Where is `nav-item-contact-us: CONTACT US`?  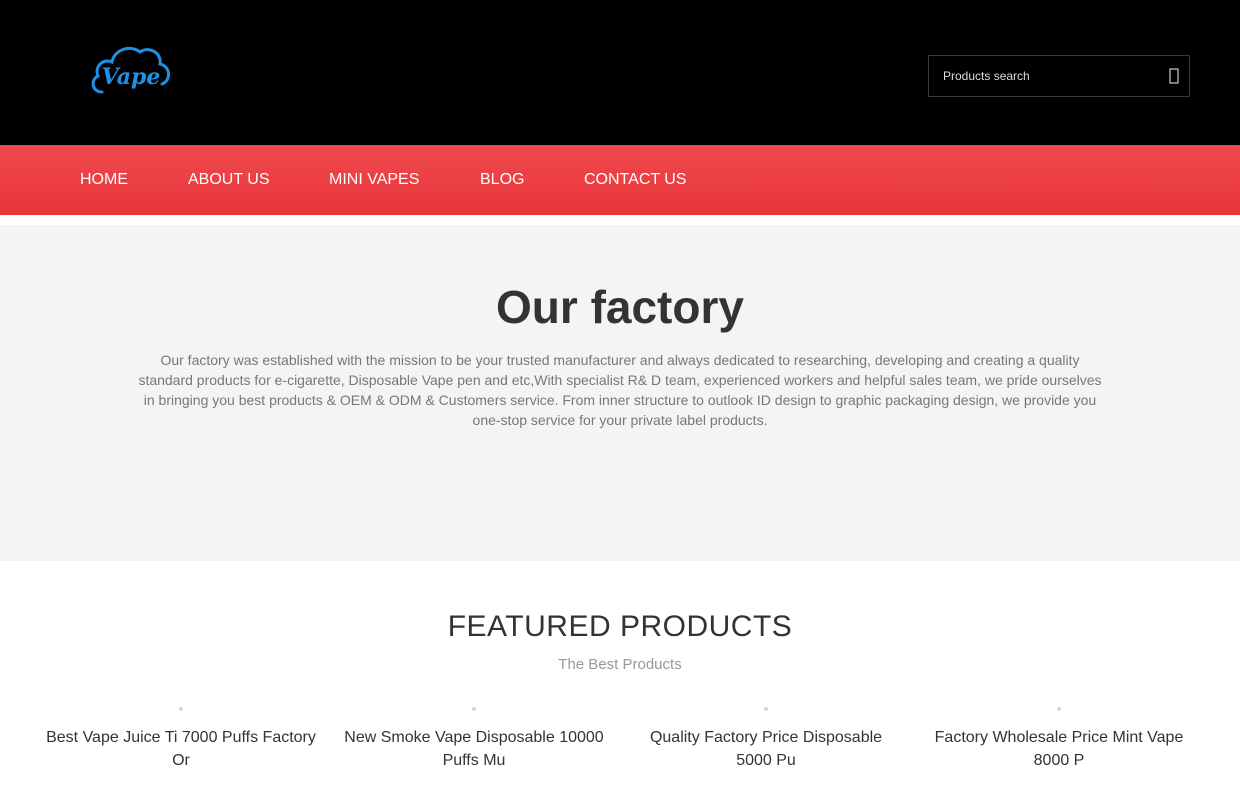
nav-item-contact-us: CONTACT US is located at coordinates (635, 180).